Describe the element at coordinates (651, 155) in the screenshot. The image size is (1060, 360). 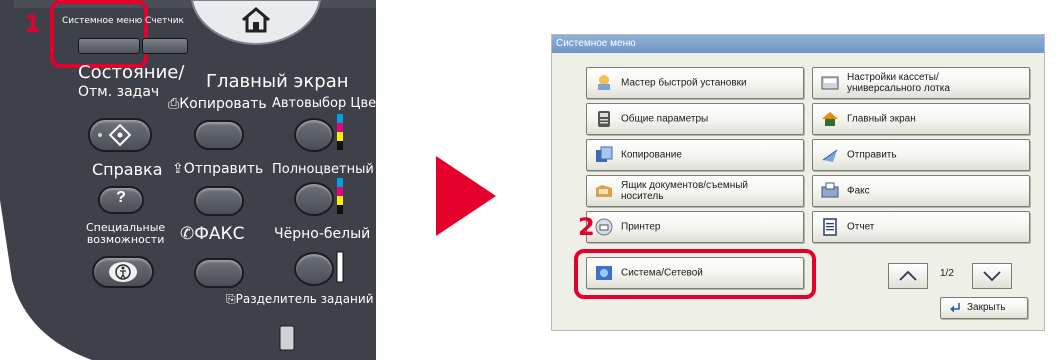
I see `copying-label: Копирование` at that location.